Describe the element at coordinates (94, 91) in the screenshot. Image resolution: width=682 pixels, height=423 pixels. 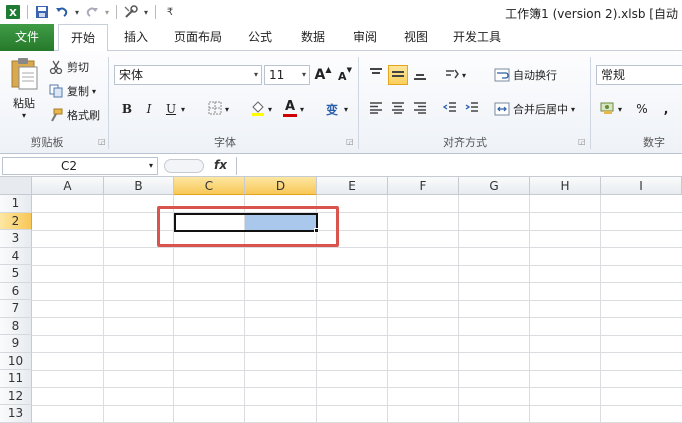
I see `copy-dropdown-icon: ▾` at that location.